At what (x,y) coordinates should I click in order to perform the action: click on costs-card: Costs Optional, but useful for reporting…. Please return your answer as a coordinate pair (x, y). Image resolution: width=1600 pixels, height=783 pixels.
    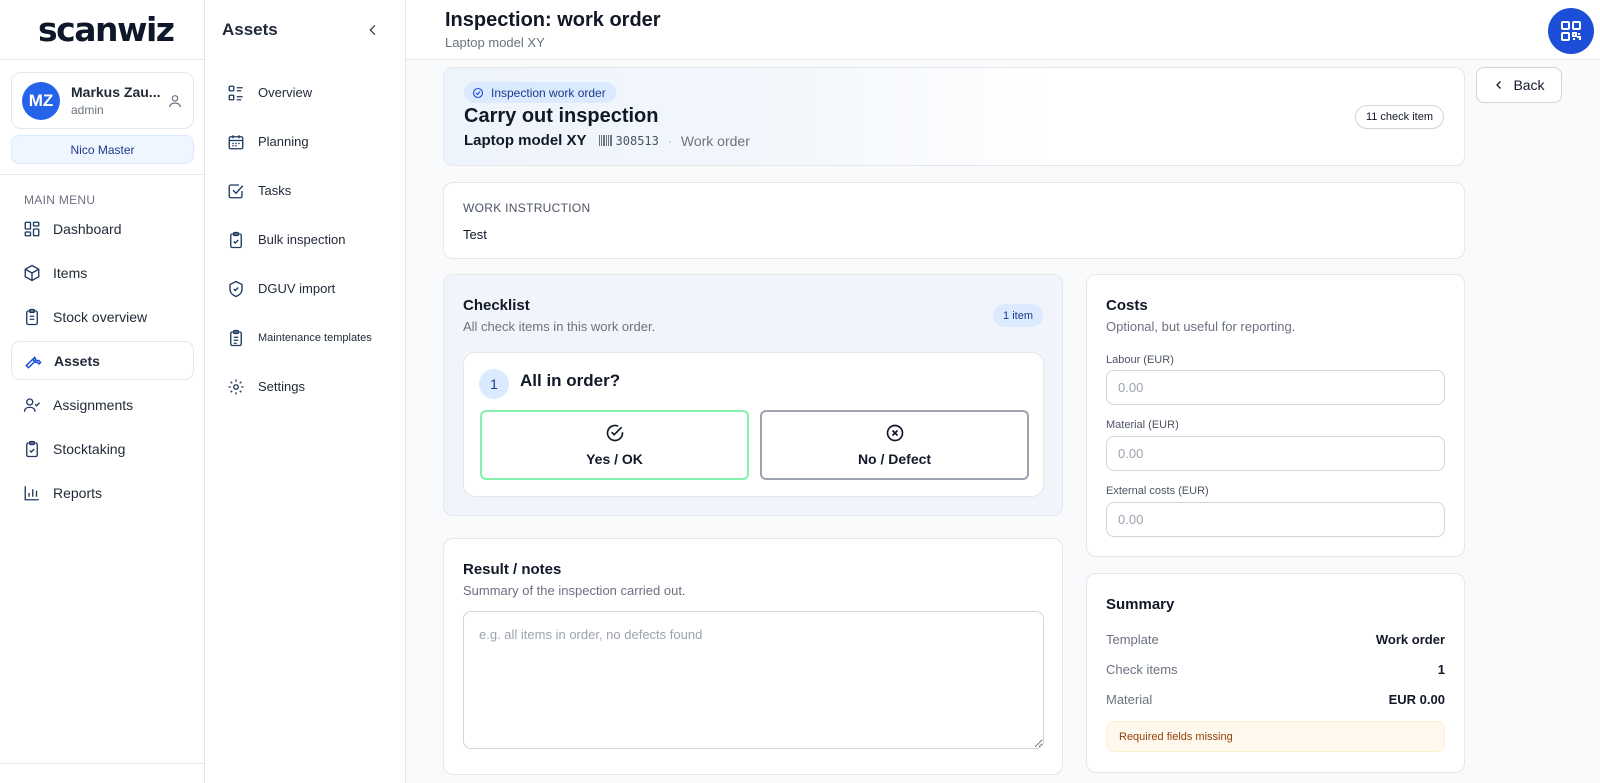
    Looking at the image, I should click on (1275, 415).